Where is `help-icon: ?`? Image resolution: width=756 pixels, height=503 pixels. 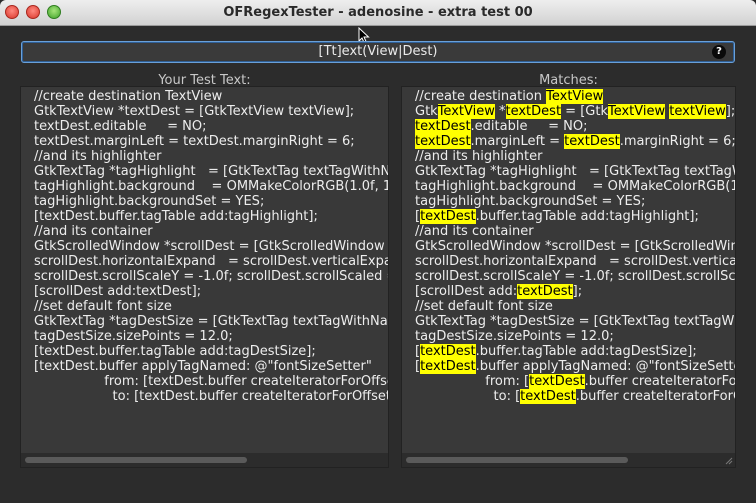 help-icon: ? is located at coordinates (719, 52).